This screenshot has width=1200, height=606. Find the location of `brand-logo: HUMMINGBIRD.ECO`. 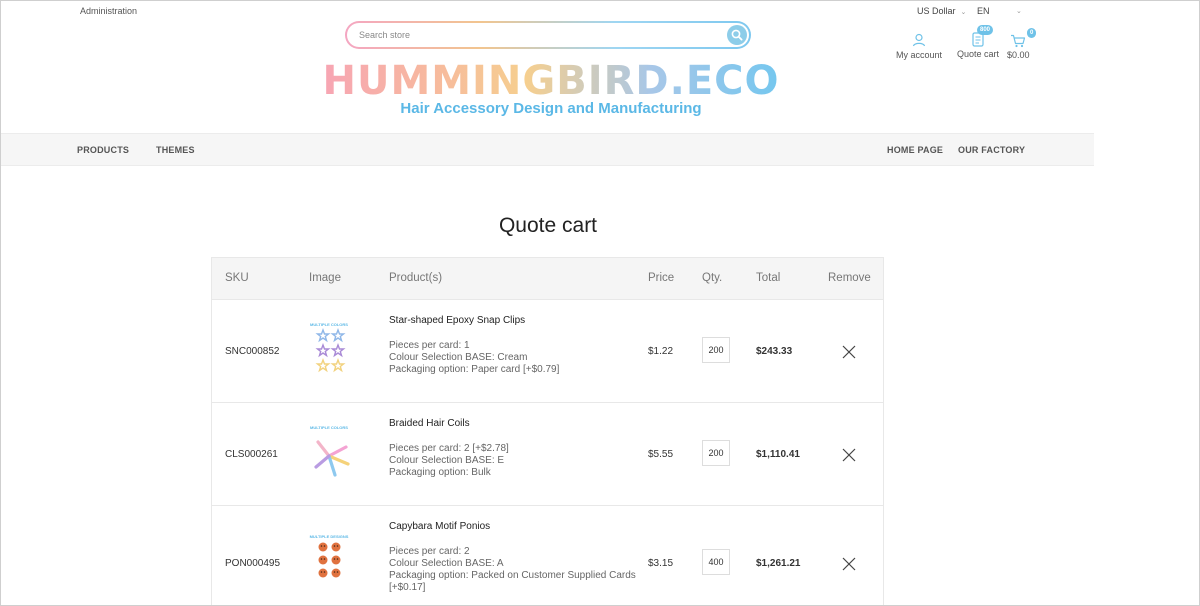

brand-logo: HUMMINGBIRD.ECO is located at coordinates (551, 81).